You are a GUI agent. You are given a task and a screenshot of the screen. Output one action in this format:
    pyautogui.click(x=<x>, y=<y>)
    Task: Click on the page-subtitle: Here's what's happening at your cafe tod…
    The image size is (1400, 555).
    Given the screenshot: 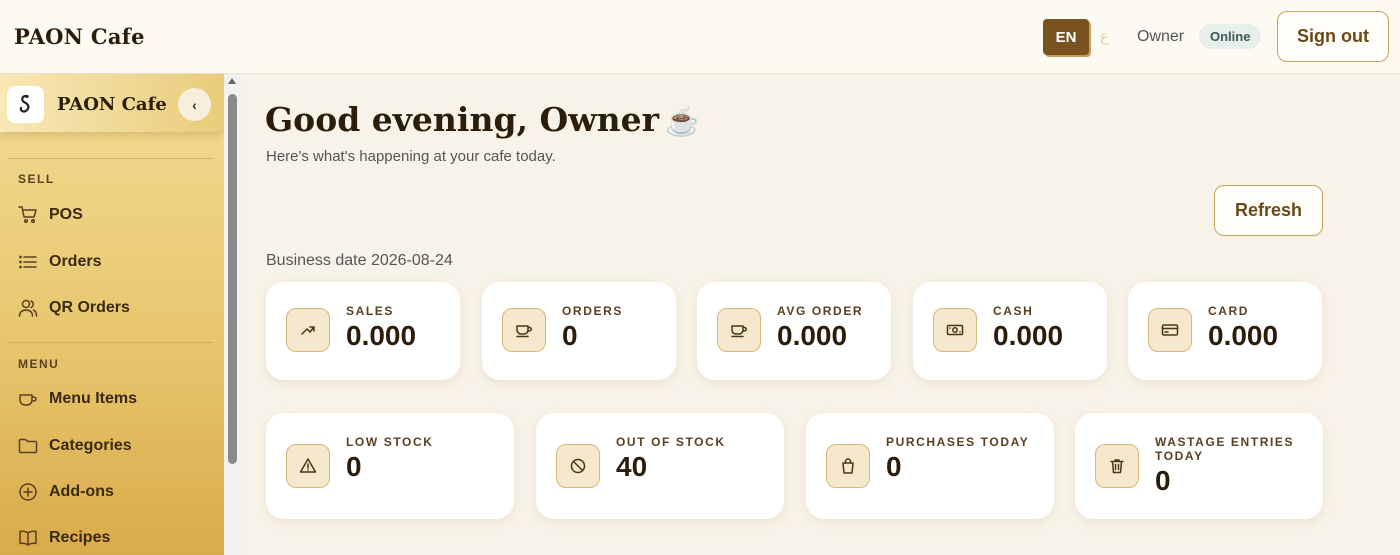 What is the action you would take?
    pyautogui.click(x=411, y=156)
    